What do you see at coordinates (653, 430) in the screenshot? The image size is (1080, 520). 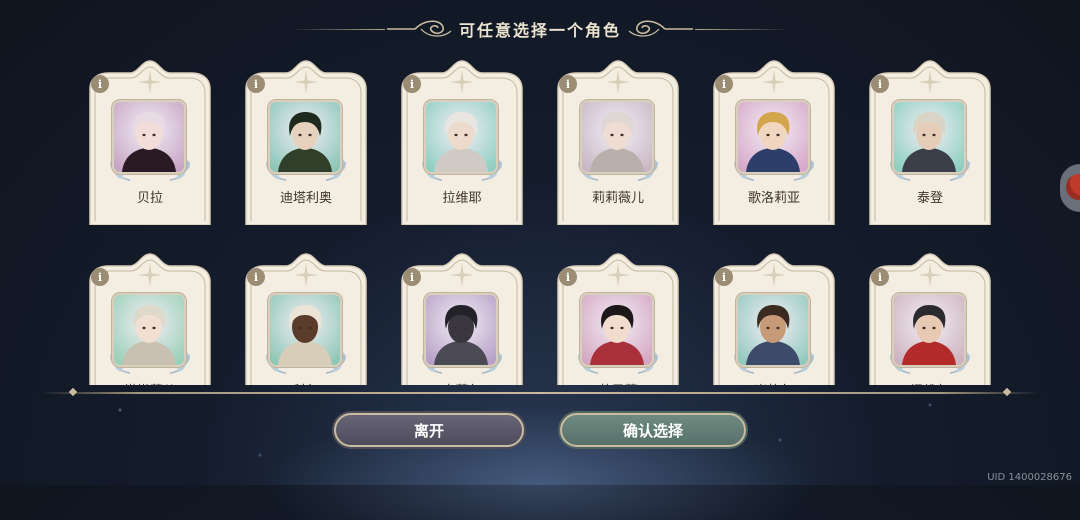 I see `confirm-selection-button: 确认选择` at bounding box center [653, 430].